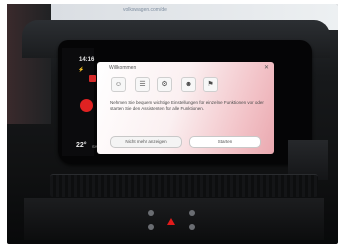 This screenshot has width=341, height=246. What do you see at coordinates (225, 142) in the screenshot?
I see `start-button: Starten` at bounding box center [225, 142].